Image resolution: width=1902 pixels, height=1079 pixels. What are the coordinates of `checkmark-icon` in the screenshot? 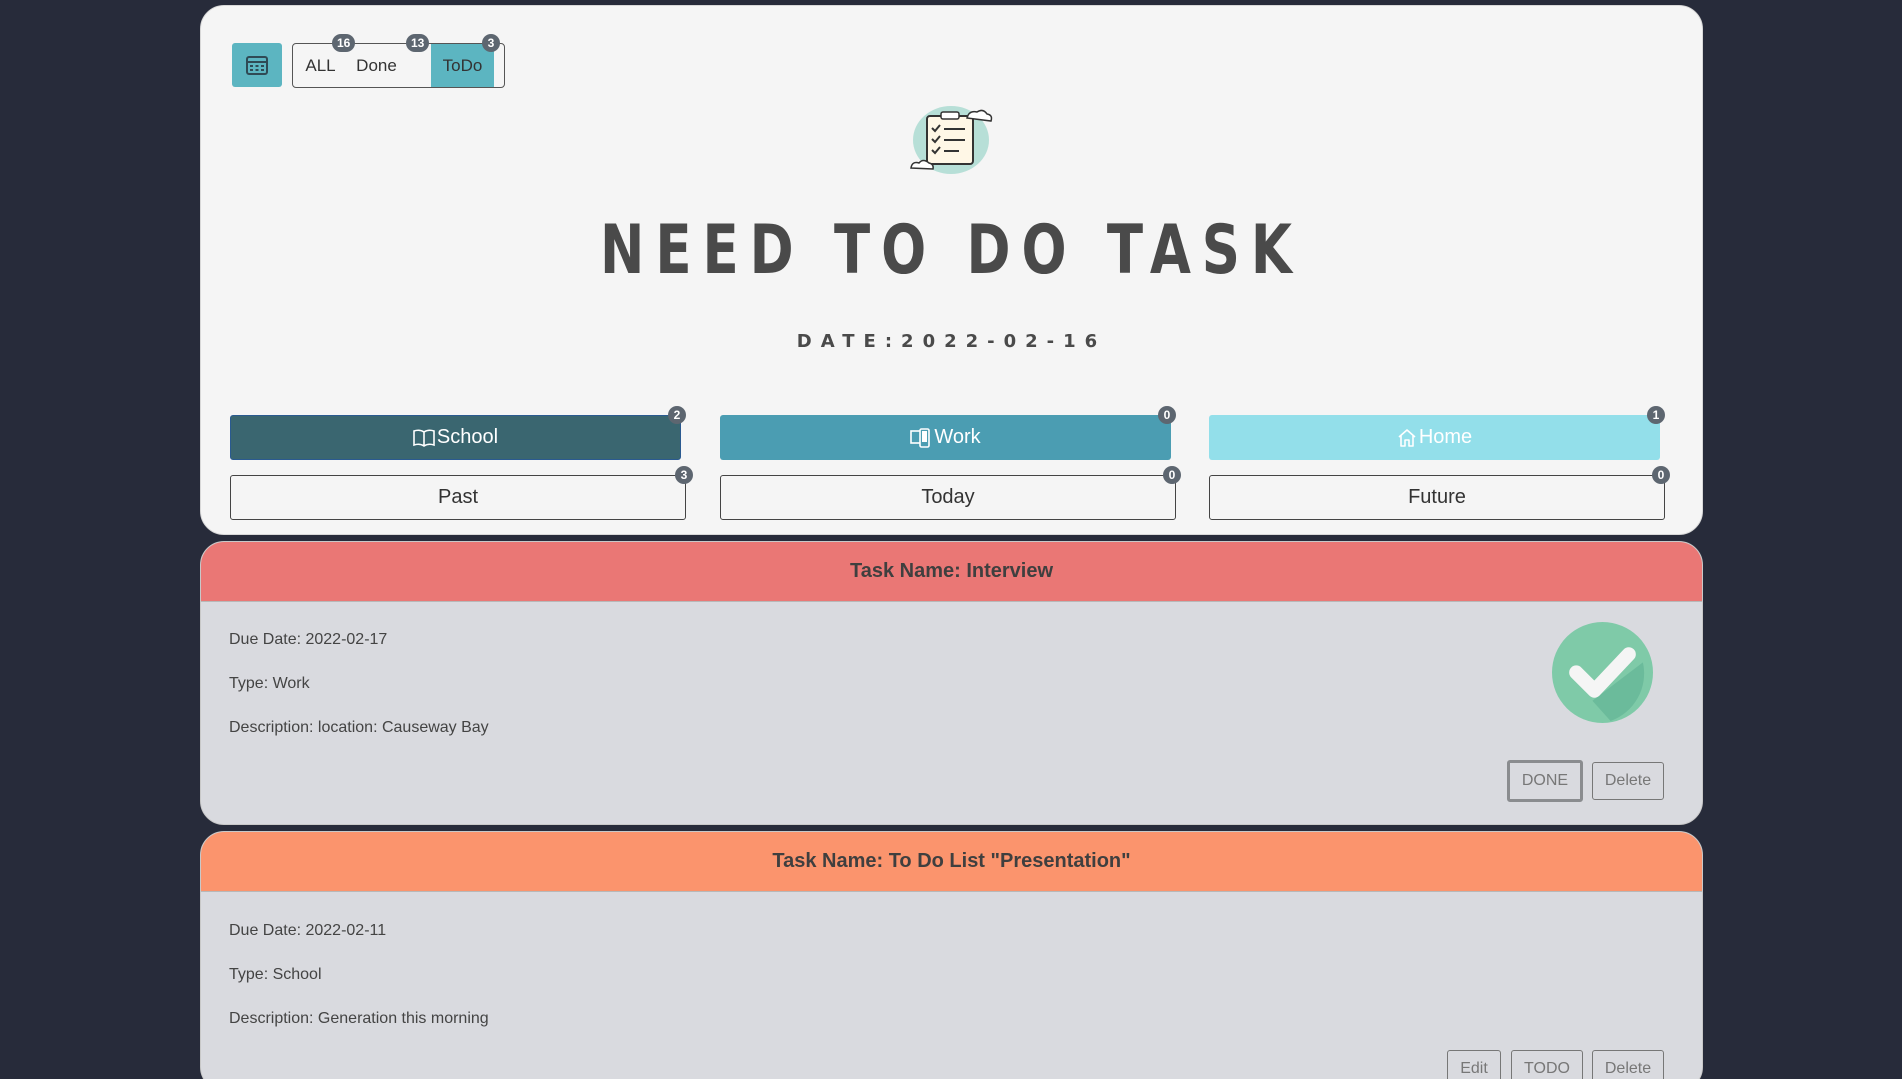 It's located at (1602, 672).